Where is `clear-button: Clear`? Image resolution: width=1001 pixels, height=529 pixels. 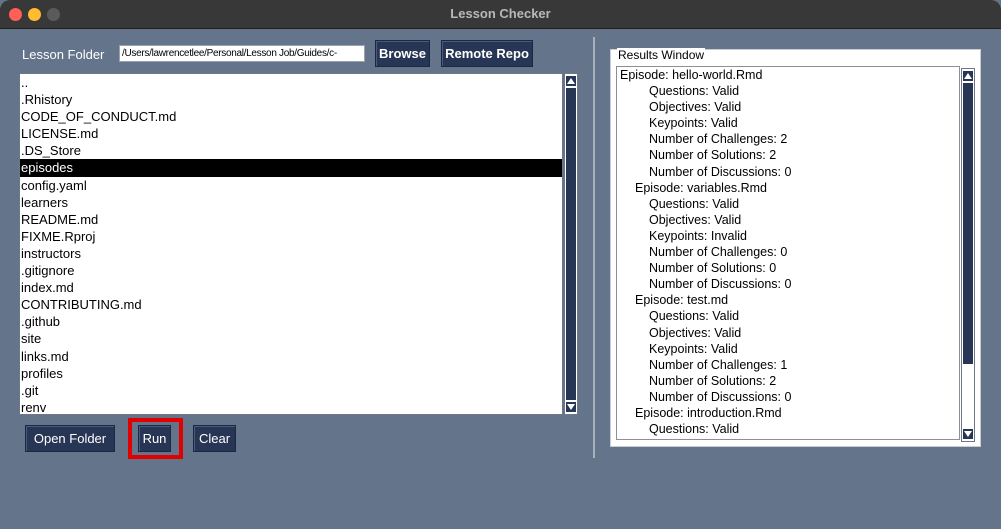
clear-button: Clear is located at coordinates (214, 438).